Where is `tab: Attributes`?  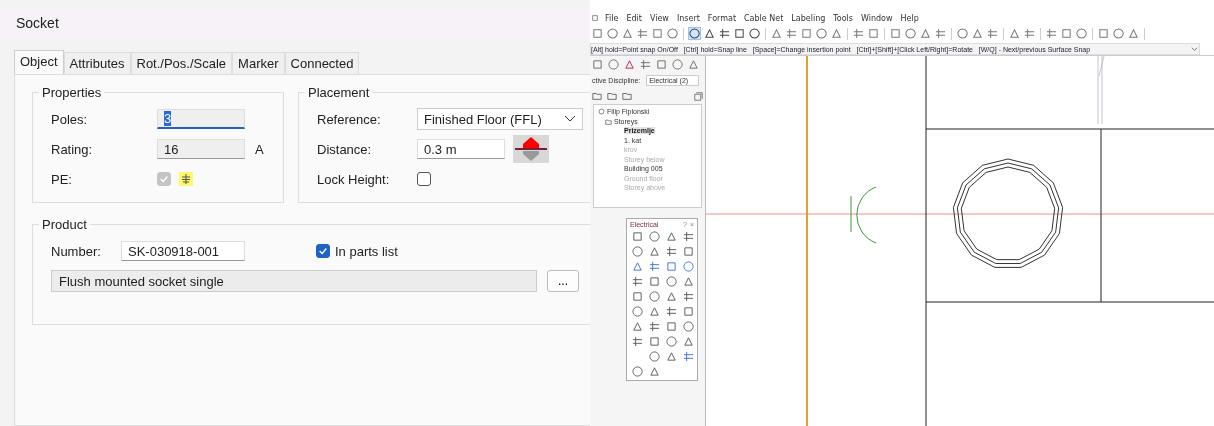
tab: Attributes is located at coordinates (97, 63).